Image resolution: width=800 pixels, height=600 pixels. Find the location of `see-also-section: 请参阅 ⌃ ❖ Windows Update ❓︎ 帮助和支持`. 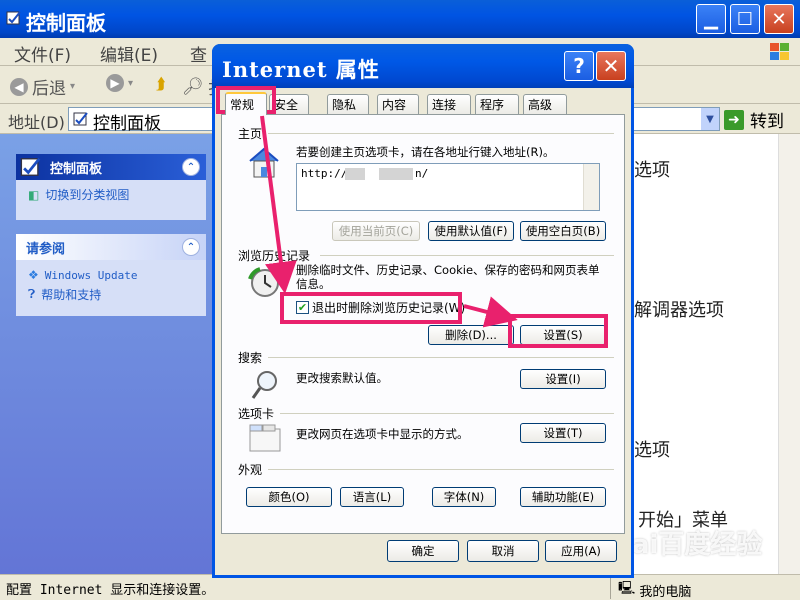

see-also-section: 请参阅 ⌃ ❖ Windows Update ❓︎ 帮助和支持 is located at coordinates (111, 275).